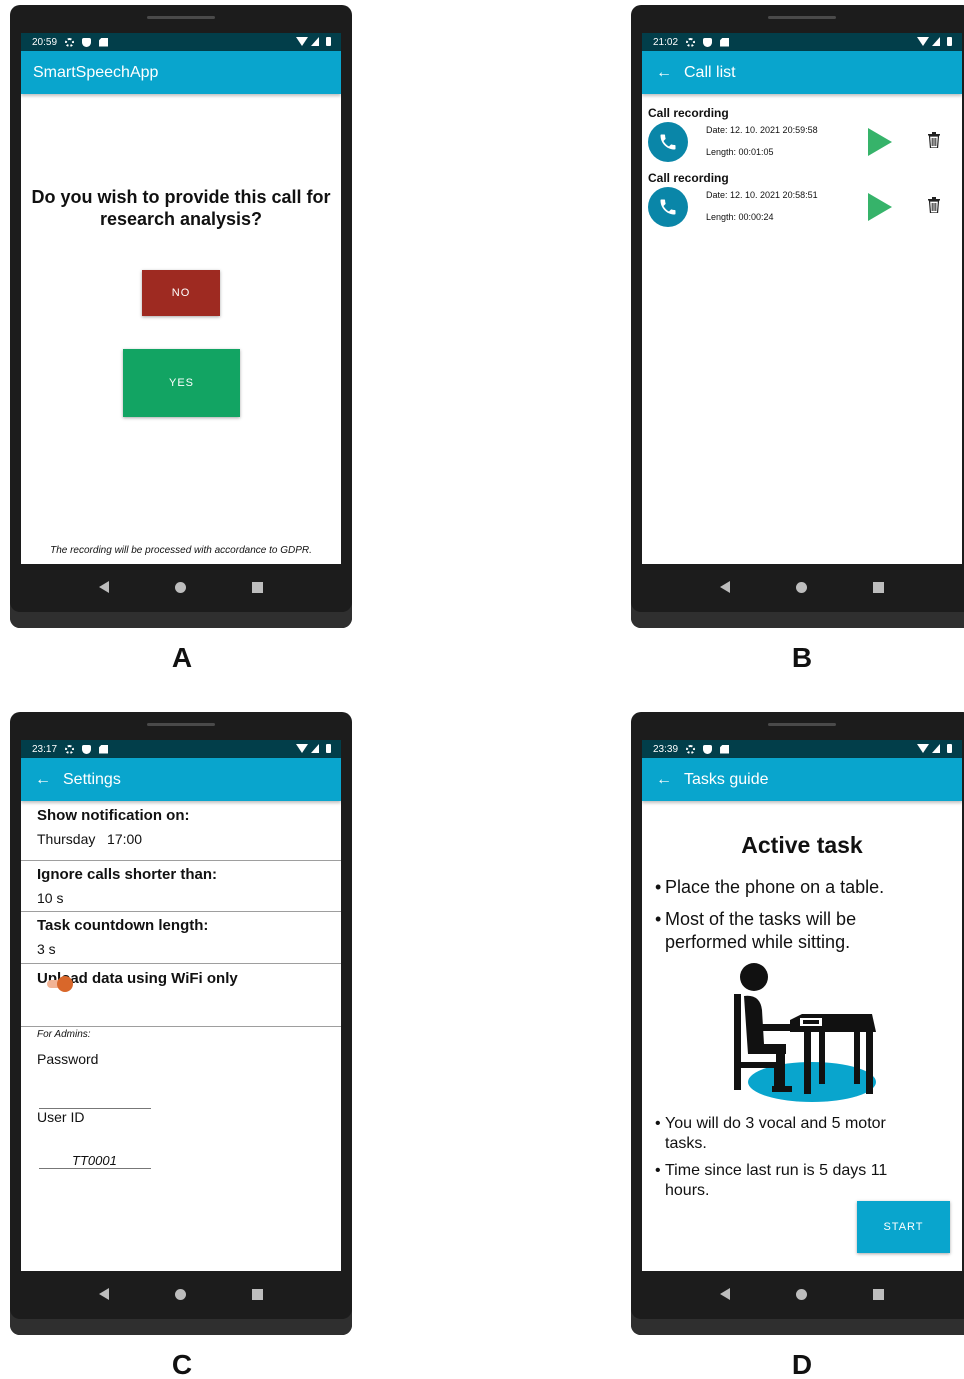  Describe the element at coordinates (181, 995) in the screenshot. I see `wifi-only-setting: Upload data using WiFi only` at that location.